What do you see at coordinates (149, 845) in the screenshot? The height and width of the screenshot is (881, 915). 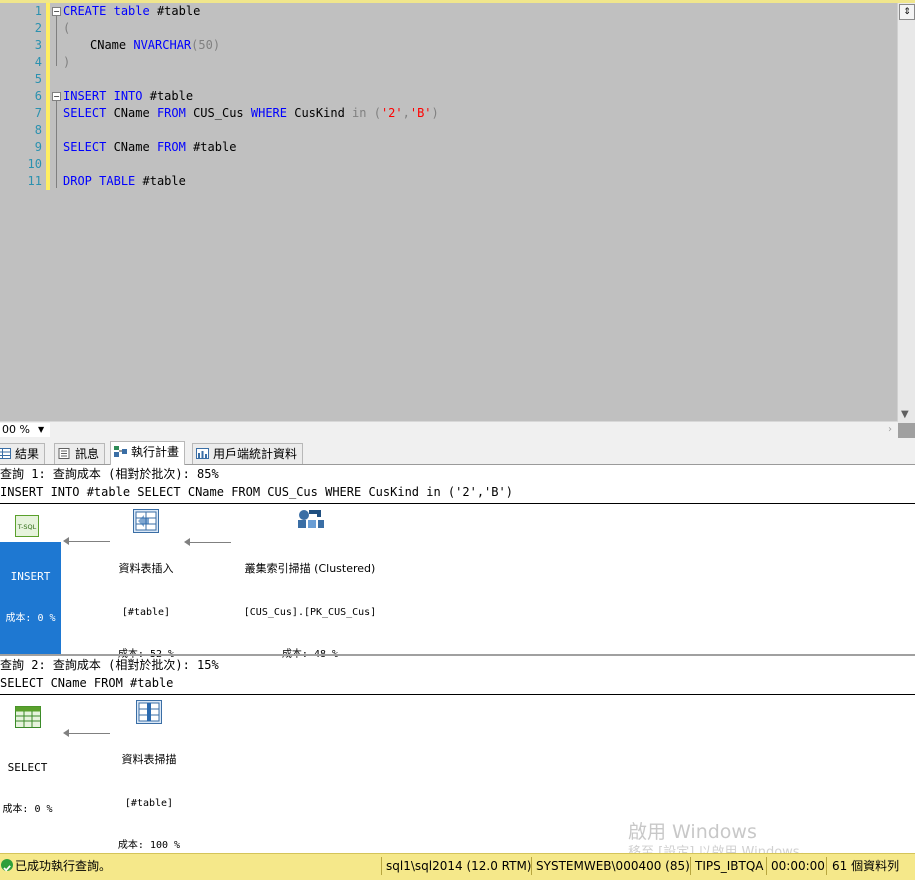 I see `node-cost: 成本: 100 %` at bounding box center [149, 845].